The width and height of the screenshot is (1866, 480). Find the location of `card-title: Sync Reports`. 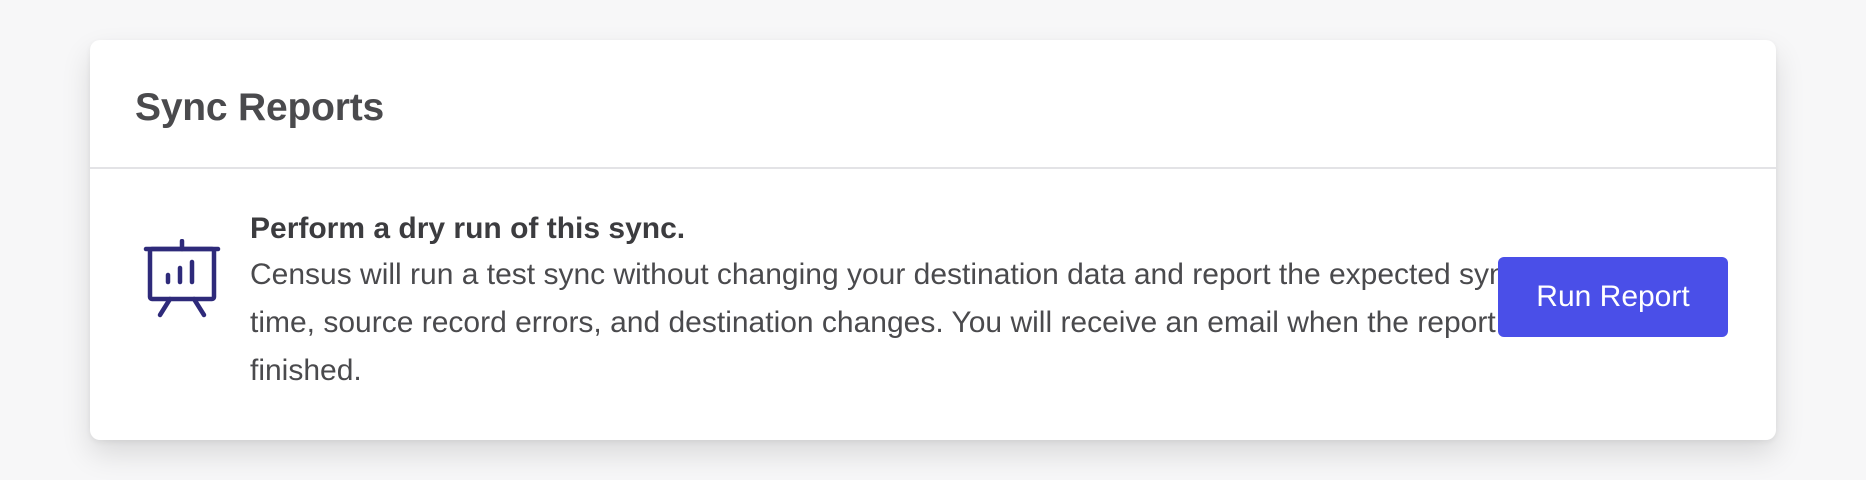

card-title: Sync Reports is located at coordinates (260, 107).